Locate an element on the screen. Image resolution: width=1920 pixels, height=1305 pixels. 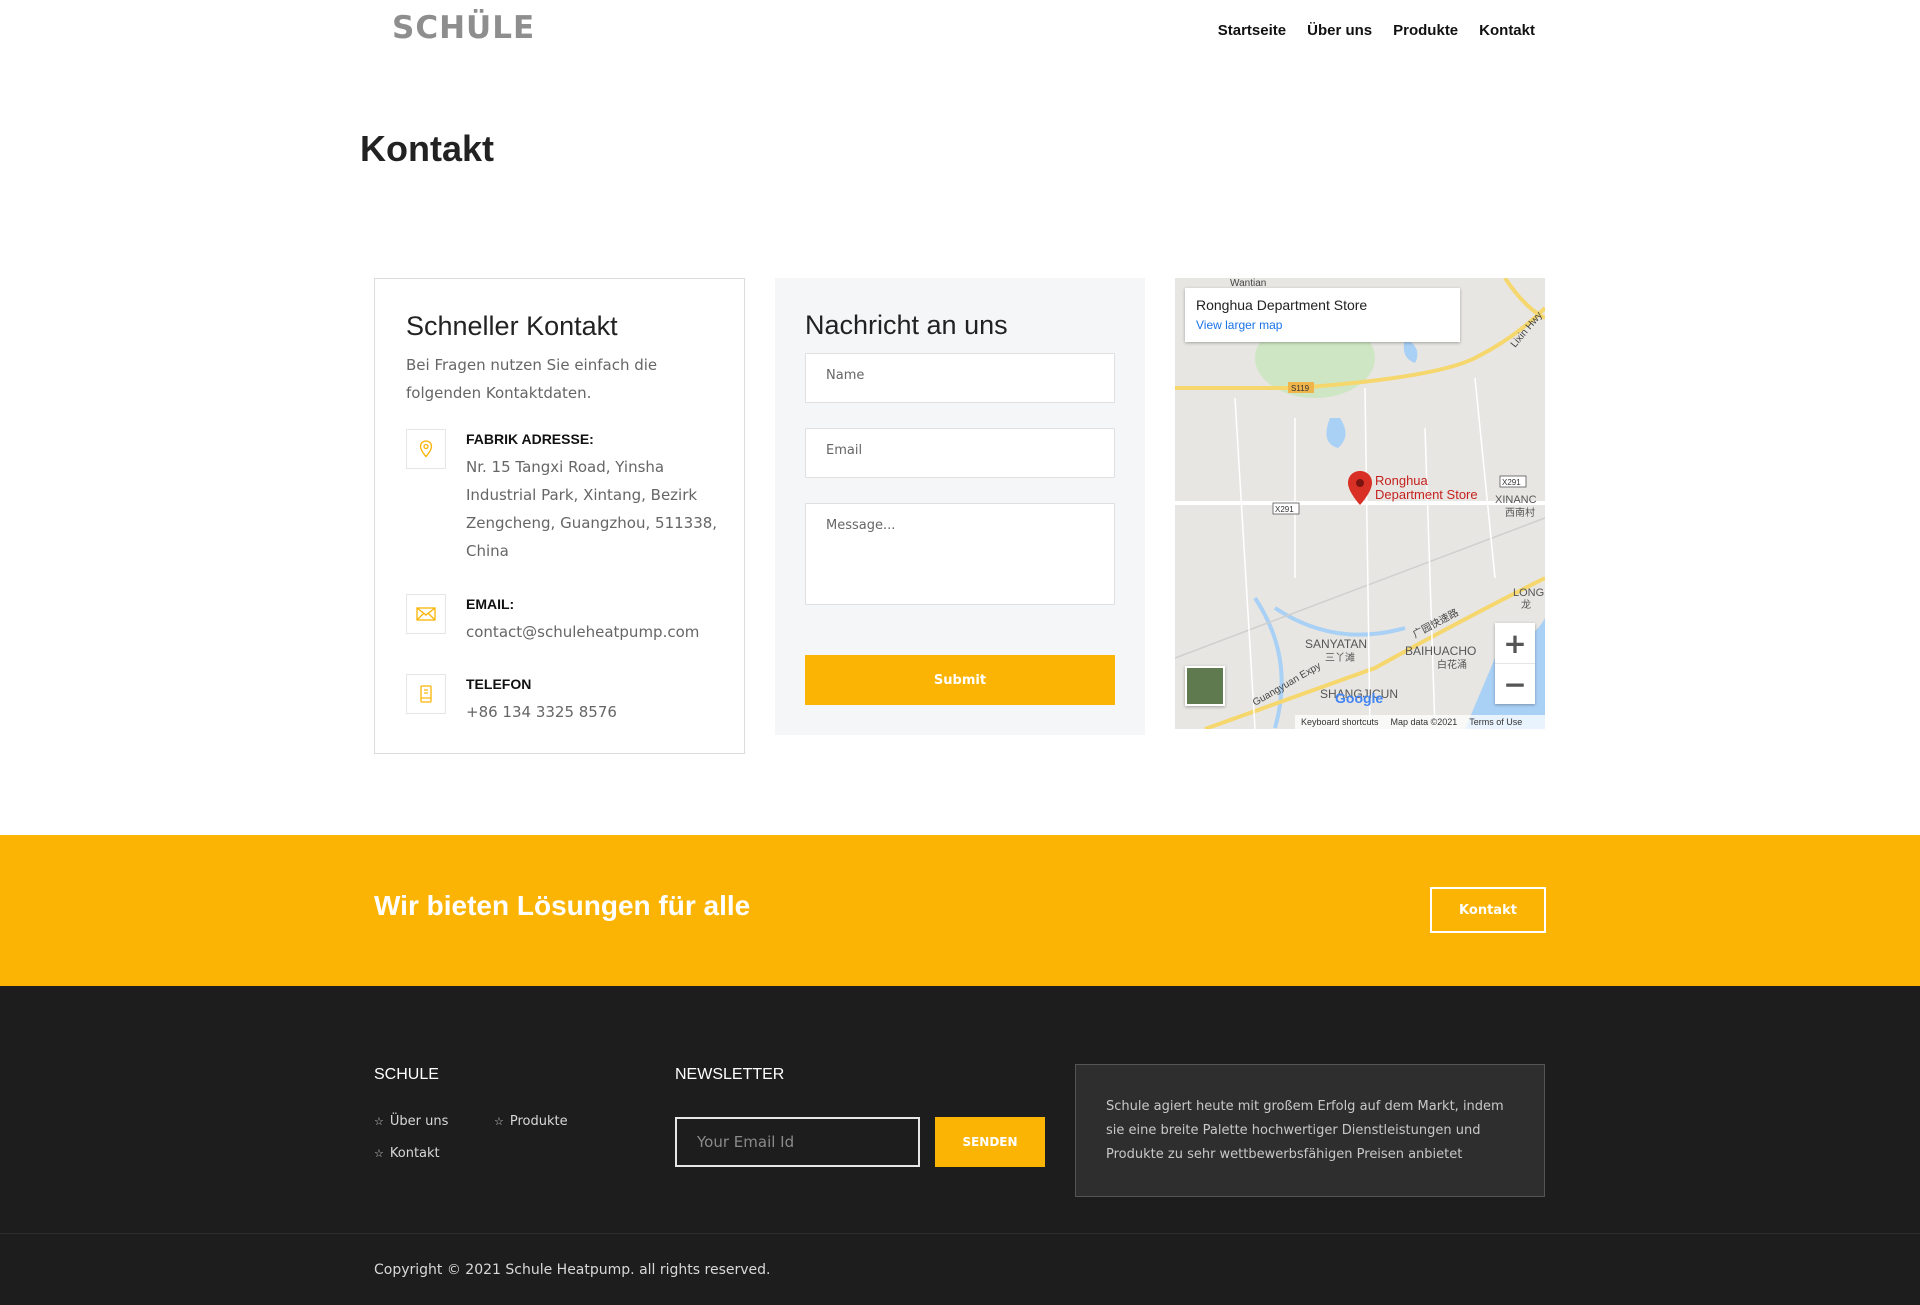
satellite-toggle is located at coordinates (1205, 686).